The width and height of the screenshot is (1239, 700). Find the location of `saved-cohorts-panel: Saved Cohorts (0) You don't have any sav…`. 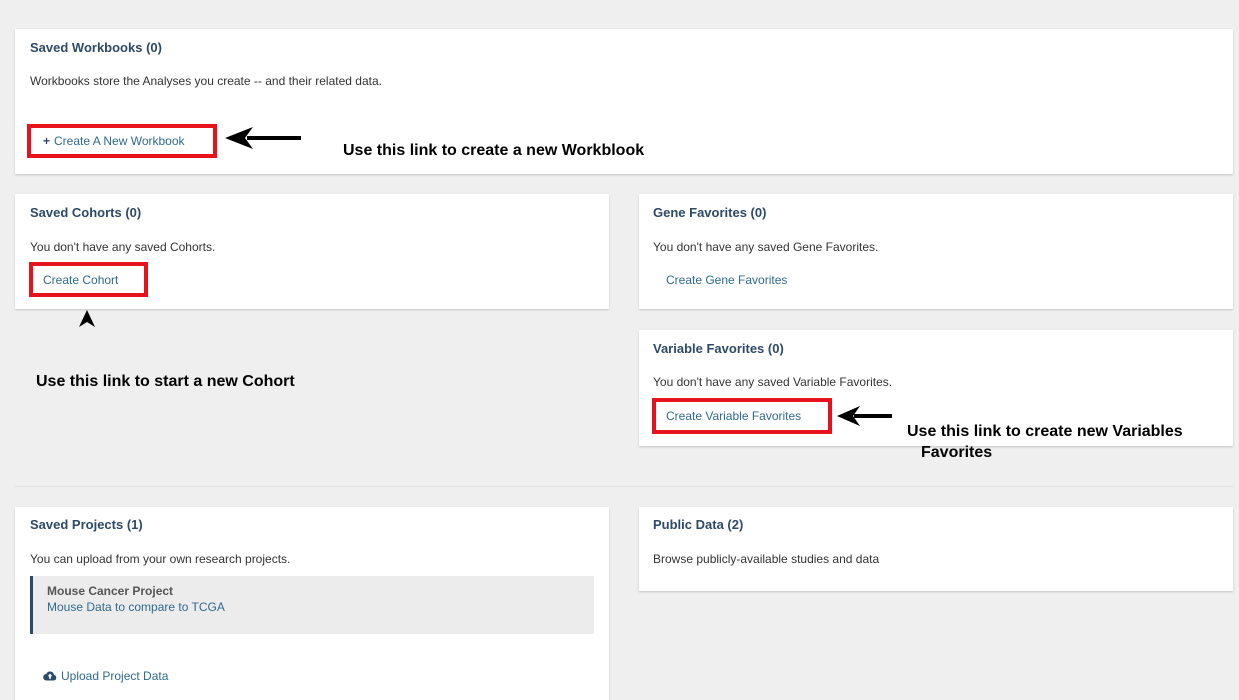

saved-cohorts-panel: Saved Cohorts (0) You don't have any sav… is located at coordinates (312, 251).